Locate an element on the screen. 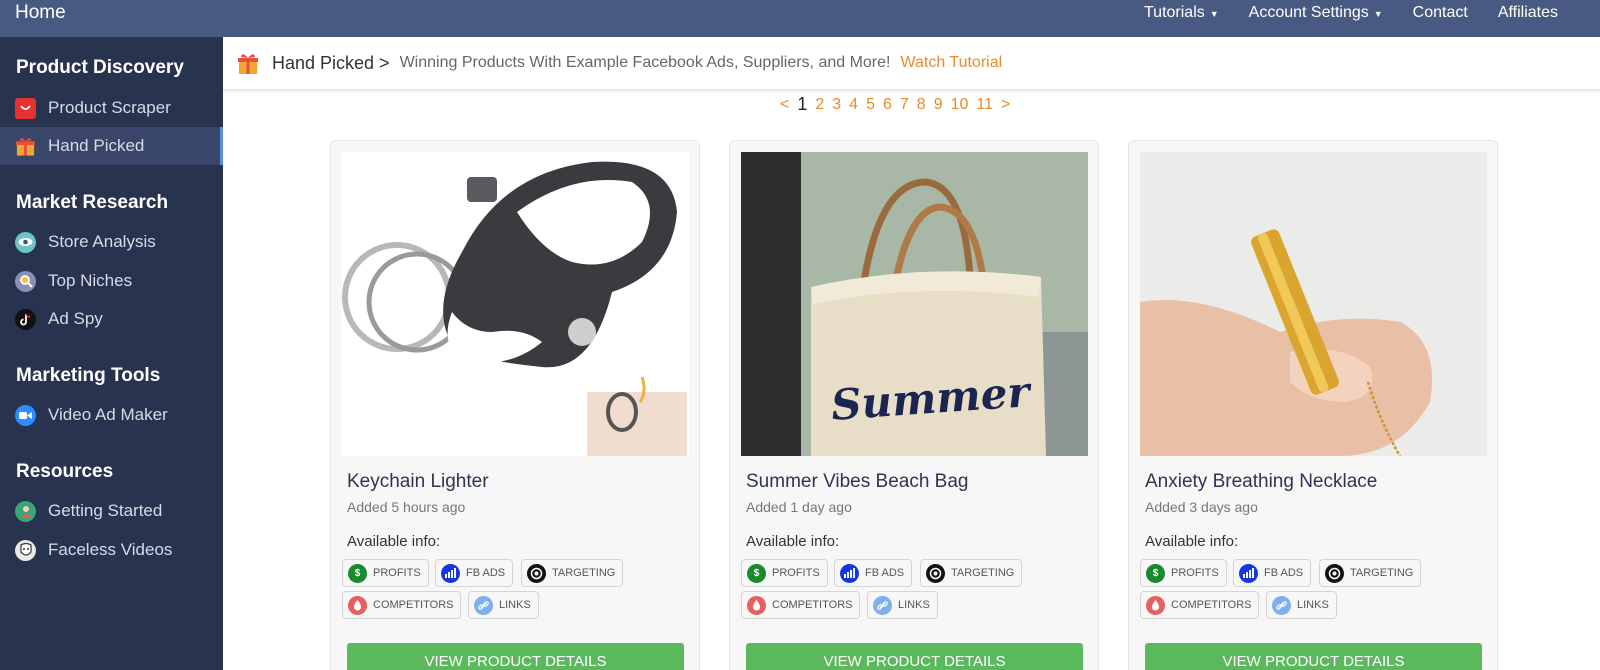  breadcrumb: Hand Picked > is located at coordinates (331, 62).